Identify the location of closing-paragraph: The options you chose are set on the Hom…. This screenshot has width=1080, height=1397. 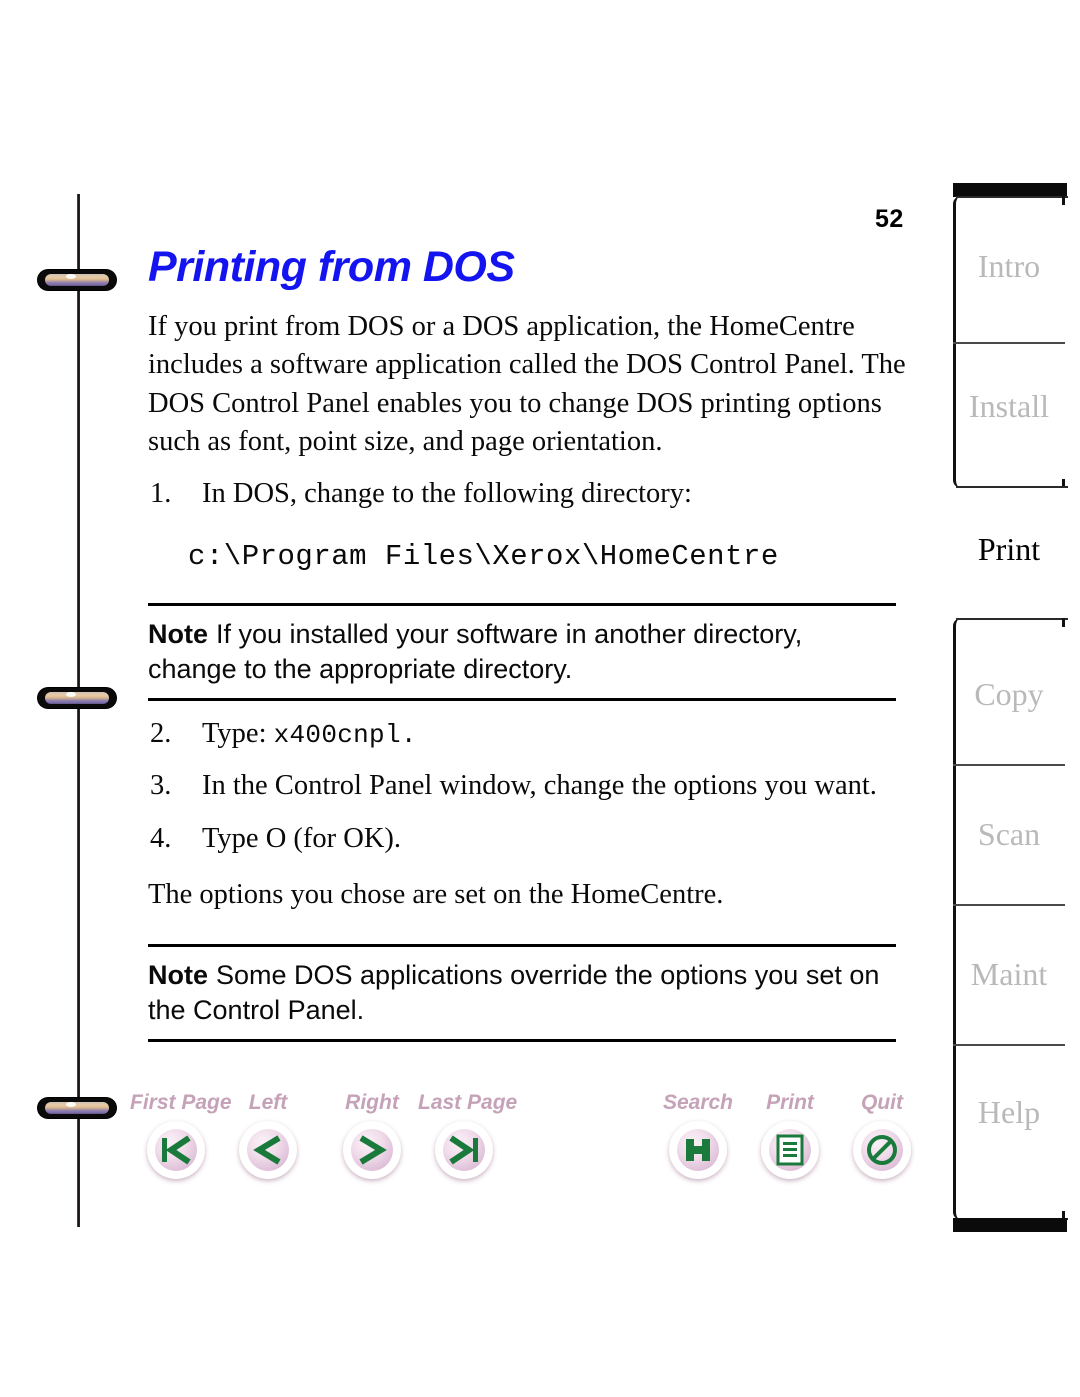
(436, 894).